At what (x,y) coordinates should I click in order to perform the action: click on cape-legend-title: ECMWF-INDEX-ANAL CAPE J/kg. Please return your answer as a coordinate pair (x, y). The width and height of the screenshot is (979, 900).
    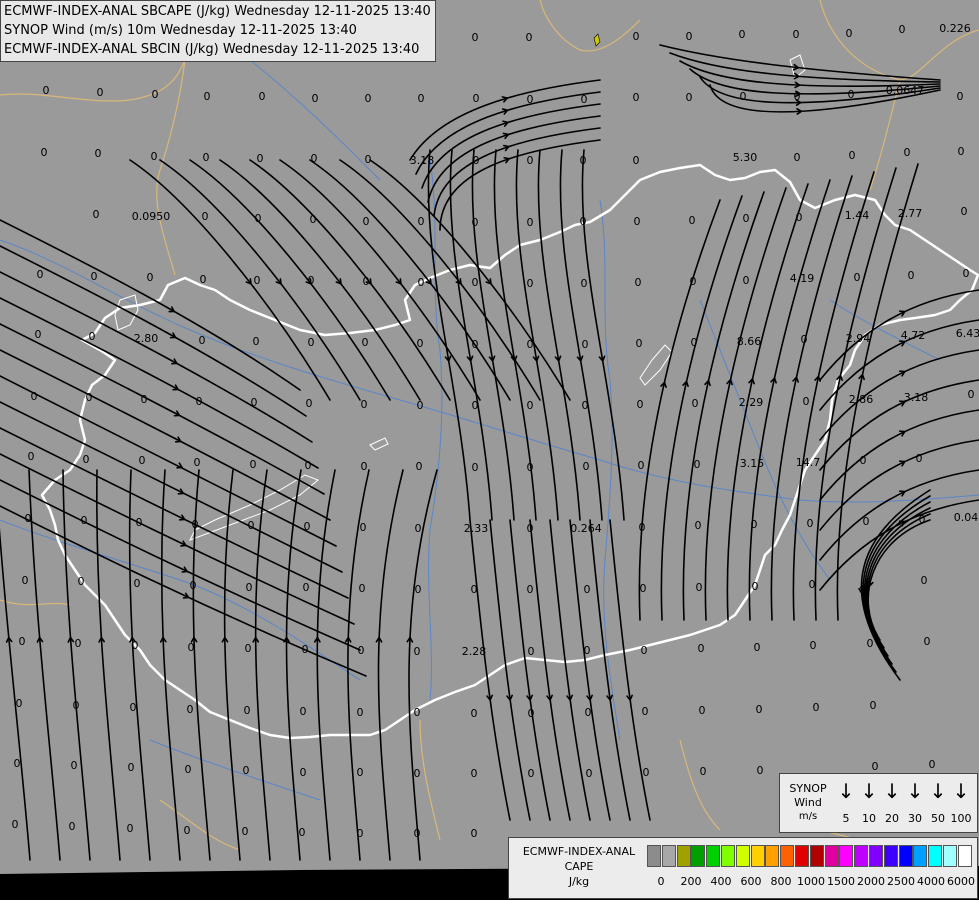
    Looking at the image, I should click on (579, 866).